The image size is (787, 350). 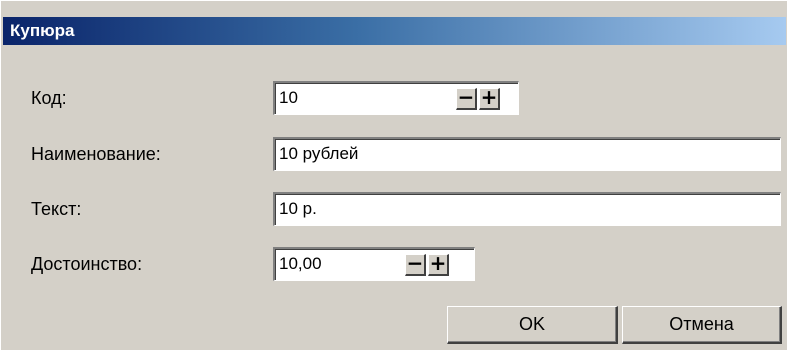 I want to click on ok-button: OK, so click(x=532, y=325).